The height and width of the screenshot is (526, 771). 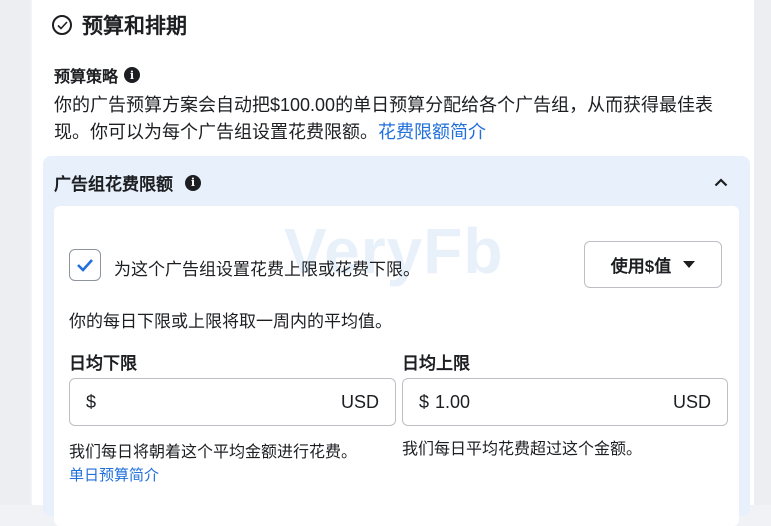 I want to click on daily-min-label: 日均下限, so click(x=103, y=363).